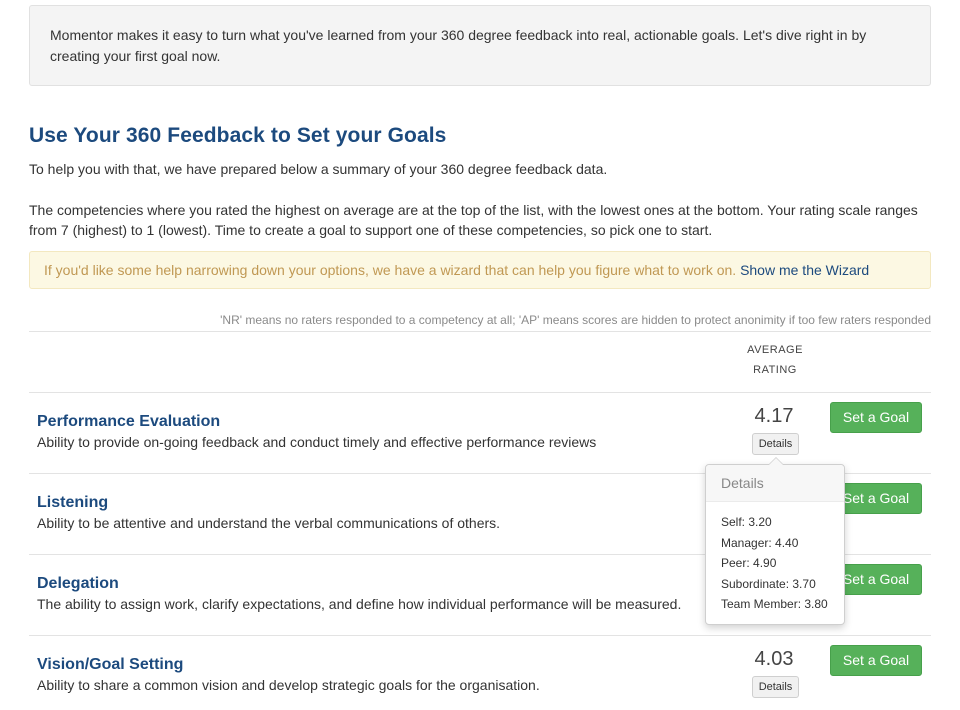  Describe the element at coordinates (774, 659) in the screenshot. I see `average-rating-value: 4.03` at that location.